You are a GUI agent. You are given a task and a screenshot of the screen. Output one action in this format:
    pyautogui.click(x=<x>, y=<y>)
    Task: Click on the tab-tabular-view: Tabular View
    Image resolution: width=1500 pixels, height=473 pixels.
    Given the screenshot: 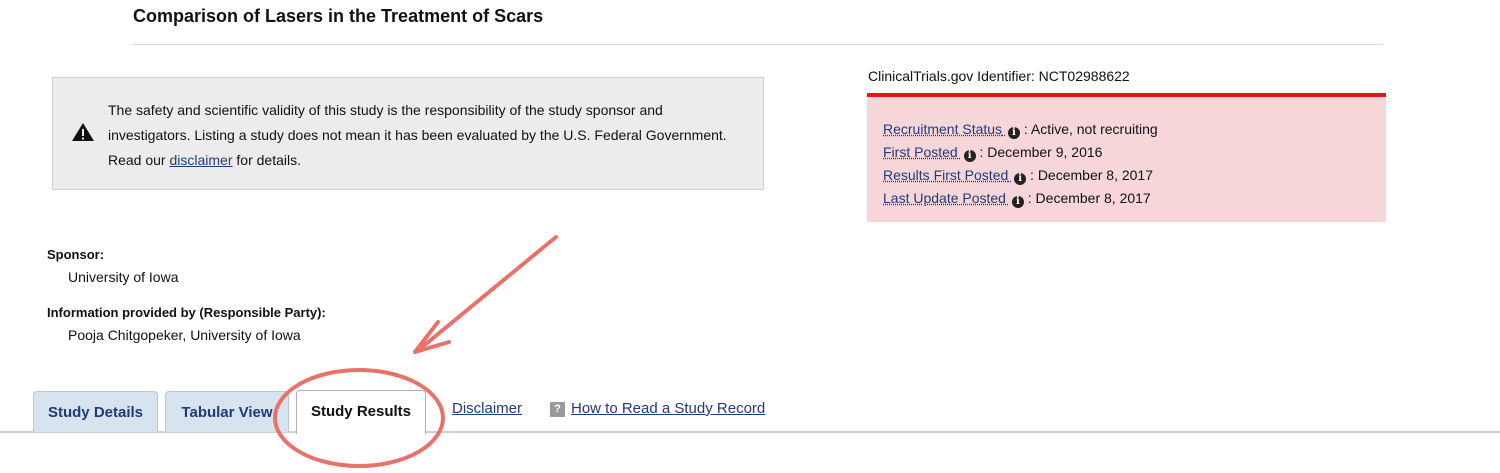 What is the action you would take?
    pyautogui.click(x=227, y=411)
    